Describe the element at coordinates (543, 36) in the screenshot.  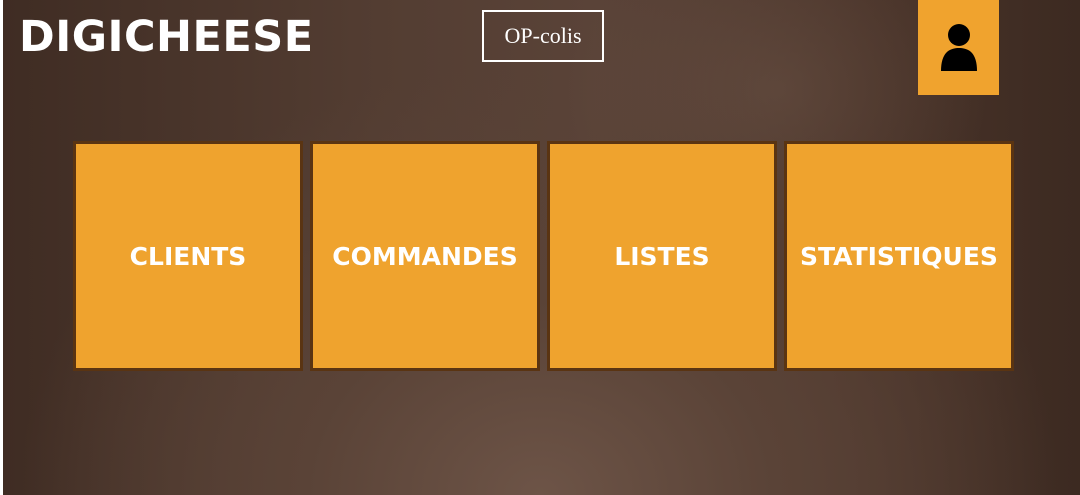
I see `role-label: OP-colis` at that location.